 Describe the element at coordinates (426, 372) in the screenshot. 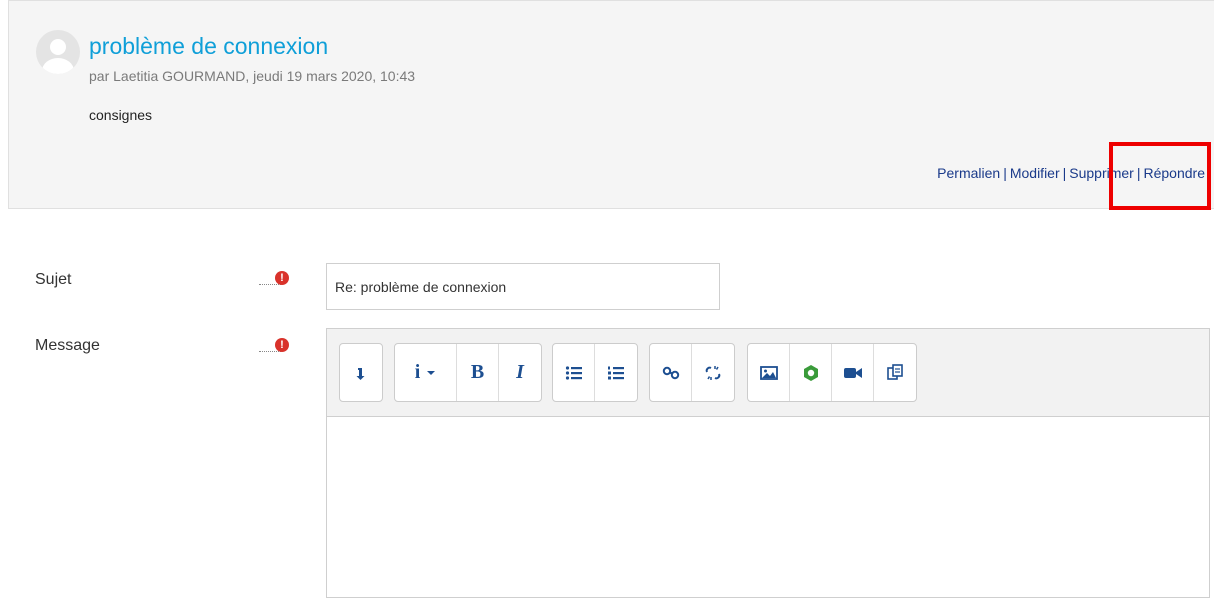

I see `paragraph-style-button: i` at that location.